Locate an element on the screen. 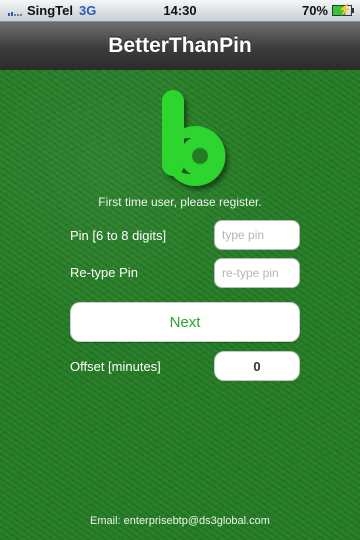  offset-value: 0 is located at coordinates (257, 366).